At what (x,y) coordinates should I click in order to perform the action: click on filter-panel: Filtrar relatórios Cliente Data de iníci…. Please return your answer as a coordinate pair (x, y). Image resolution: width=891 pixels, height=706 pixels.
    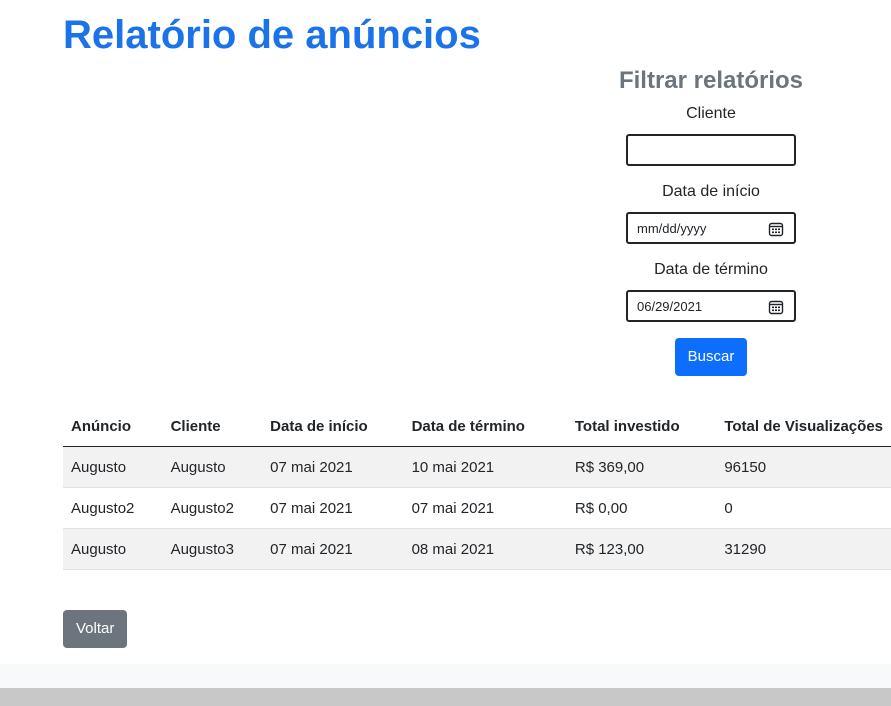
    Looking at the image, I should click on (711, 219).